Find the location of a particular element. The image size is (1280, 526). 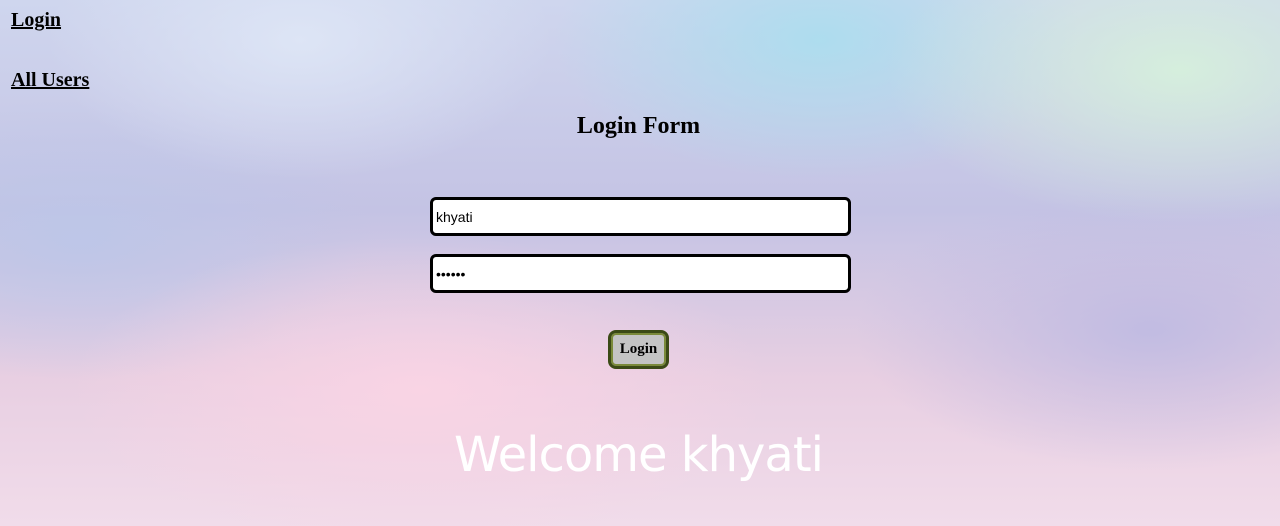

login-nav-link: Login is located at coordinates (36, 20).